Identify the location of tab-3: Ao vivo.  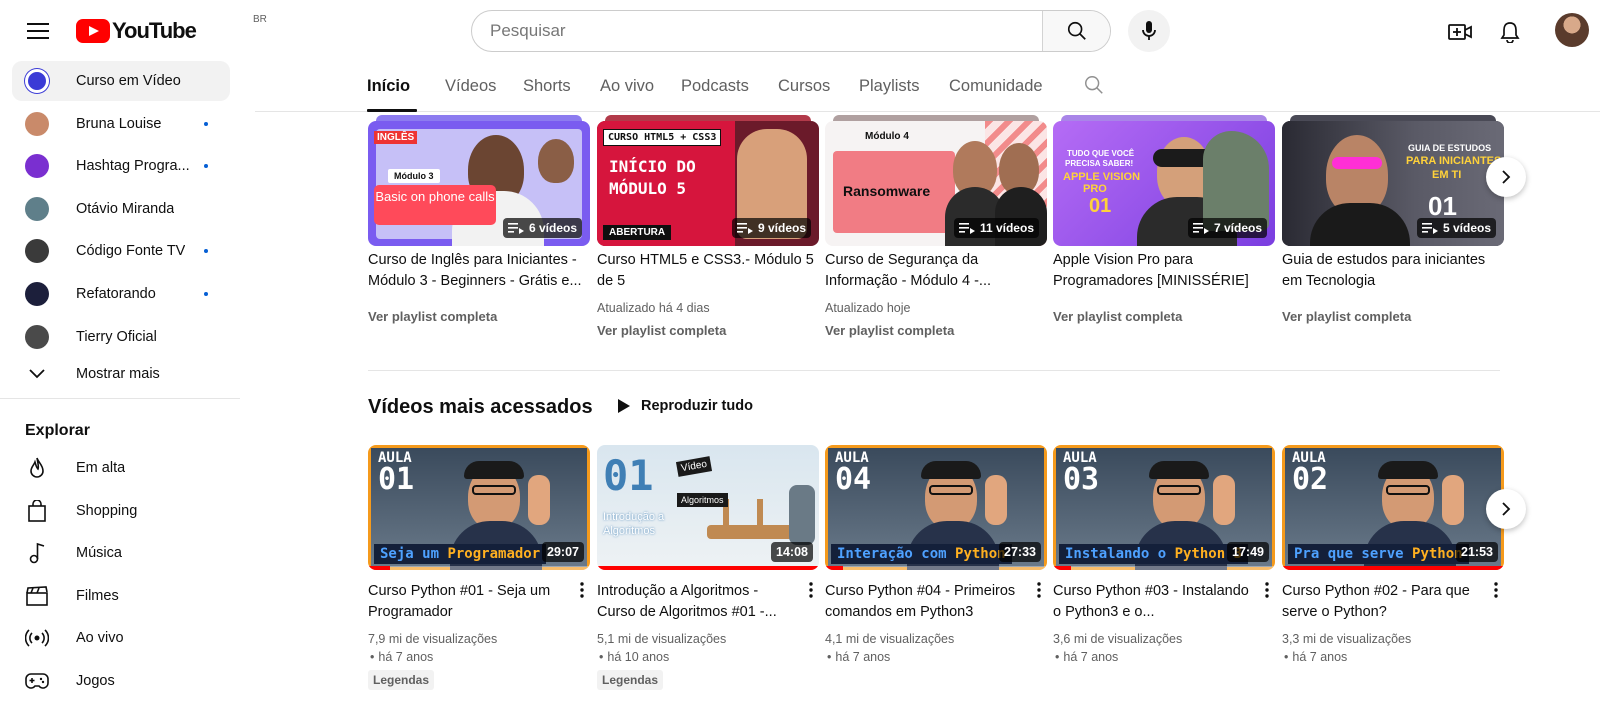
(627, 86).